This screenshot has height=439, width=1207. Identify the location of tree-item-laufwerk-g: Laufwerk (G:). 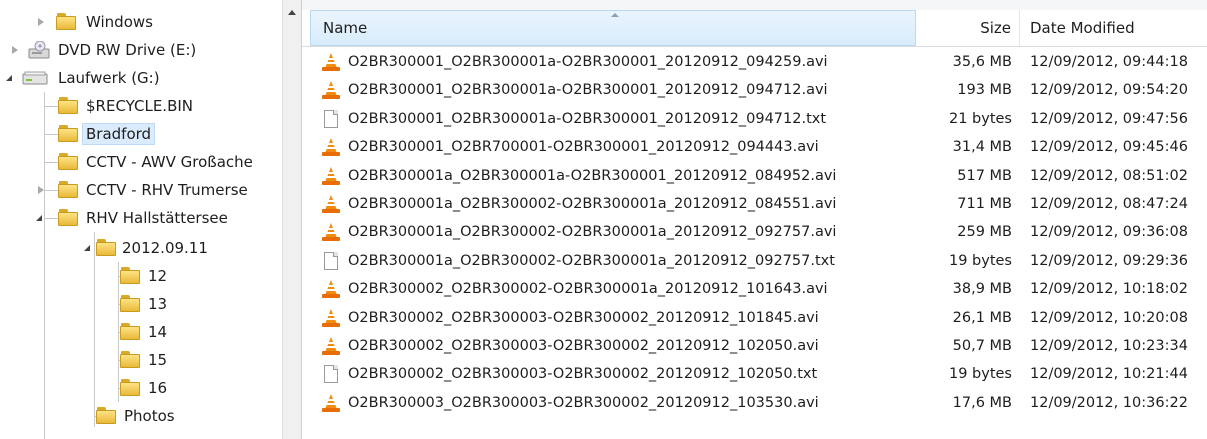
(85, 78).